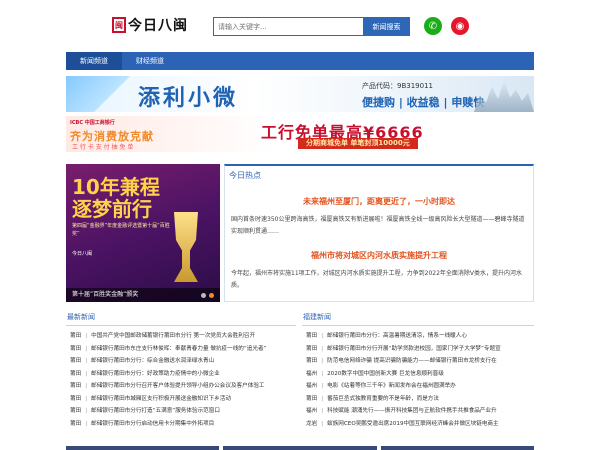 The width and height of the screenshot is (600, 450). Describe the element at coordinates (116, 187) in the screenshot. I see `slide-headline-line1: 10年兼程` at that location.